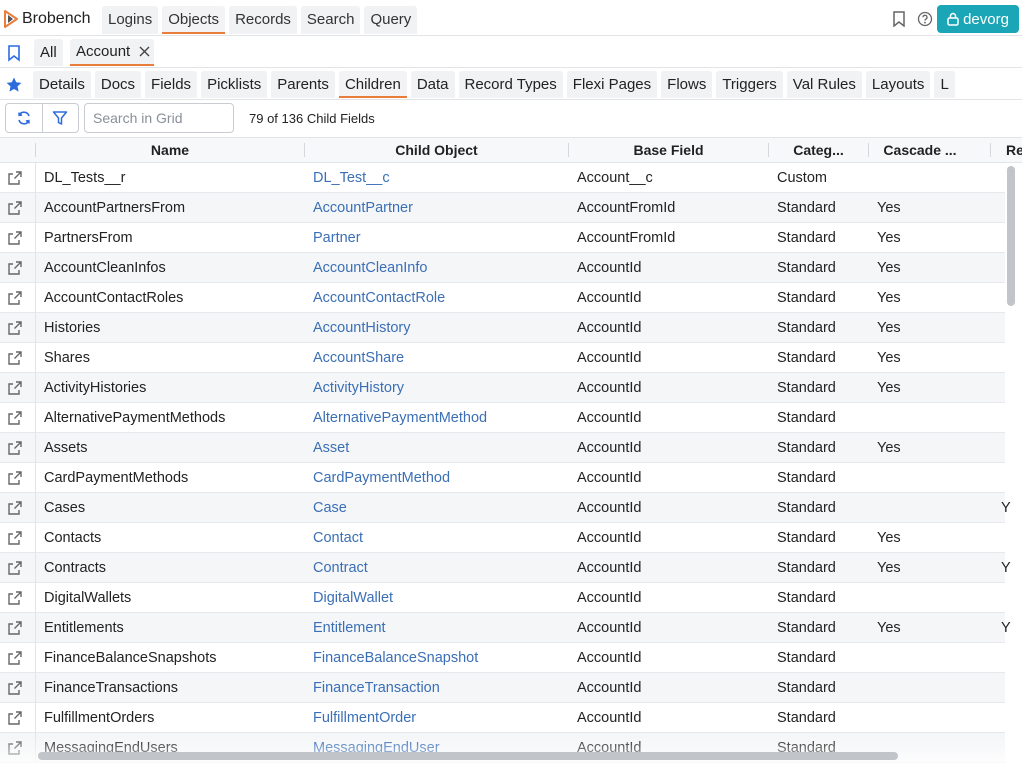 The height and width of the screenshot is (767, 1022). I want to click on org-button: devorg, so click(978, 19).